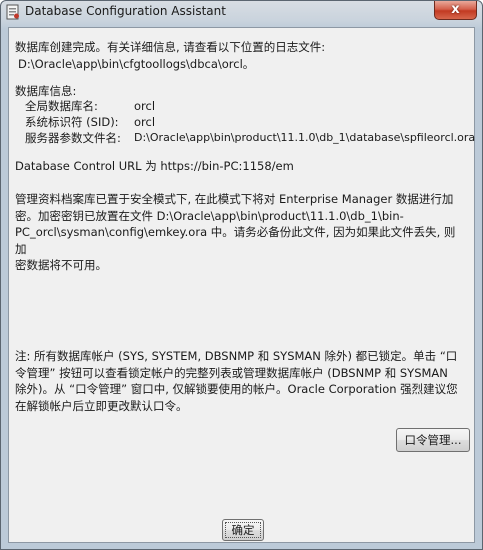 The height and width of the screenshot is (550, 483). Describe the element at coordinates (46, 91) in the screenshot. I see `db-info-heading: 数据库信息:` at that location.